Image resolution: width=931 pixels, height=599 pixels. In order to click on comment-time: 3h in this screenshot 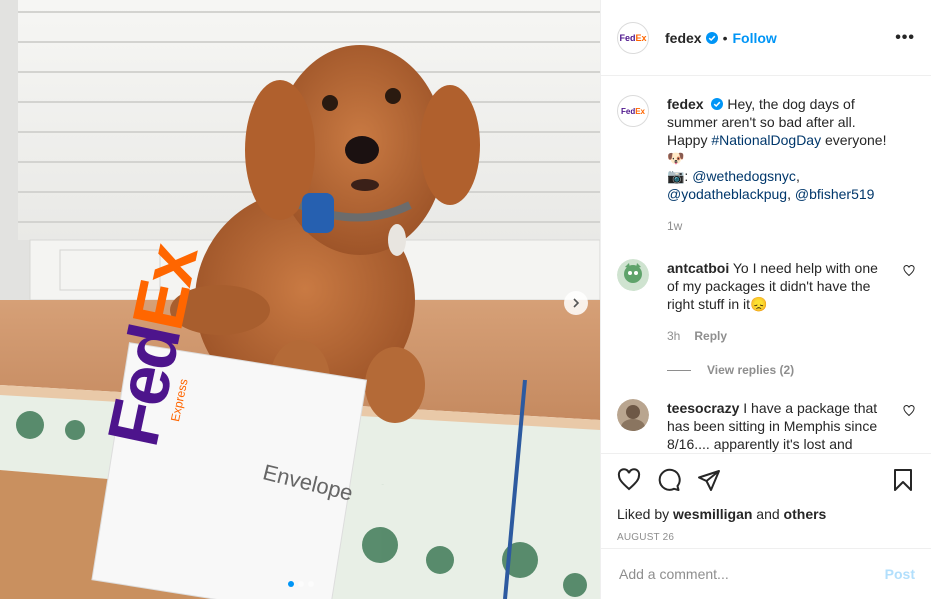, I will do `click(673, 336)`.